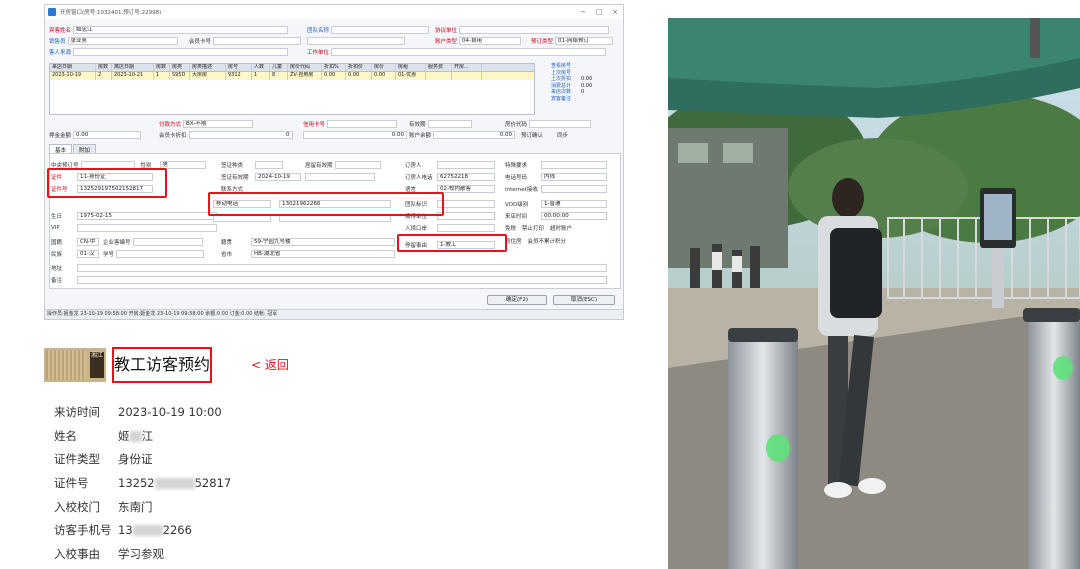 The height and width of the screenshot is (569, 1080). What do you see at coordinates (574, 188) in the screenshot?
I see `internet-field` at bounding box center [574, 188].